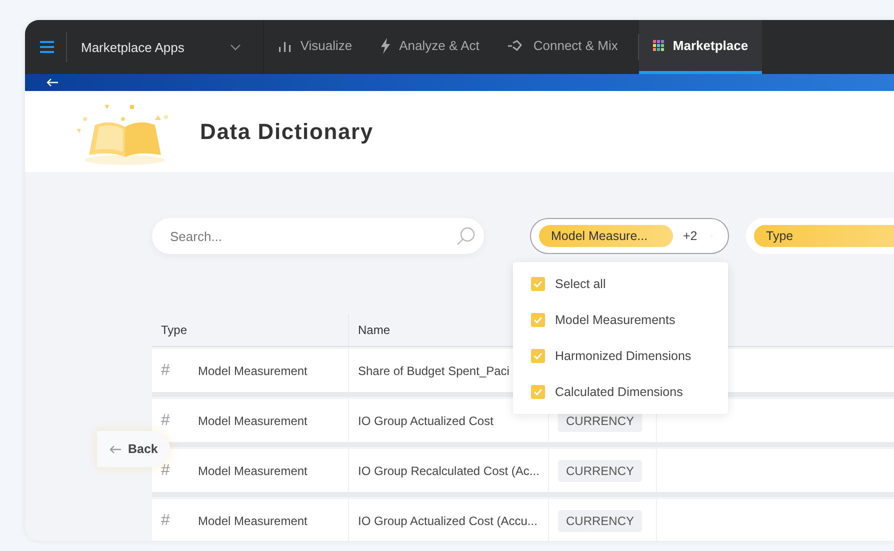 The height and width of the screenshot is (551, 894). I want to click on nav-tab: Visualize, so click(315, 47).